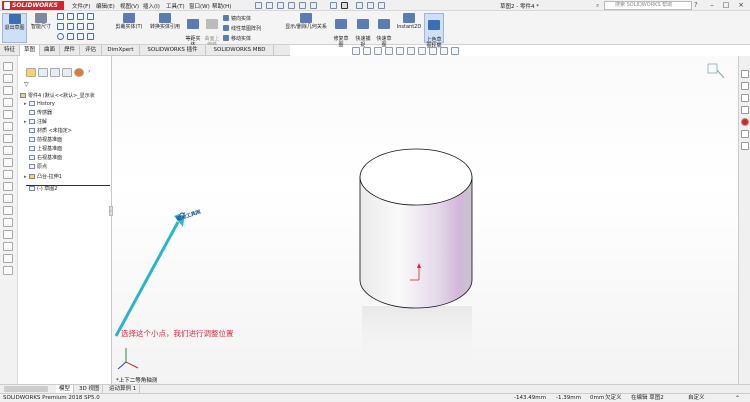  What do you see at coordinates (67, 72) in the screenshot?
I see `dimxpert-manager-tab-icon` at bounding box center [67, 72].